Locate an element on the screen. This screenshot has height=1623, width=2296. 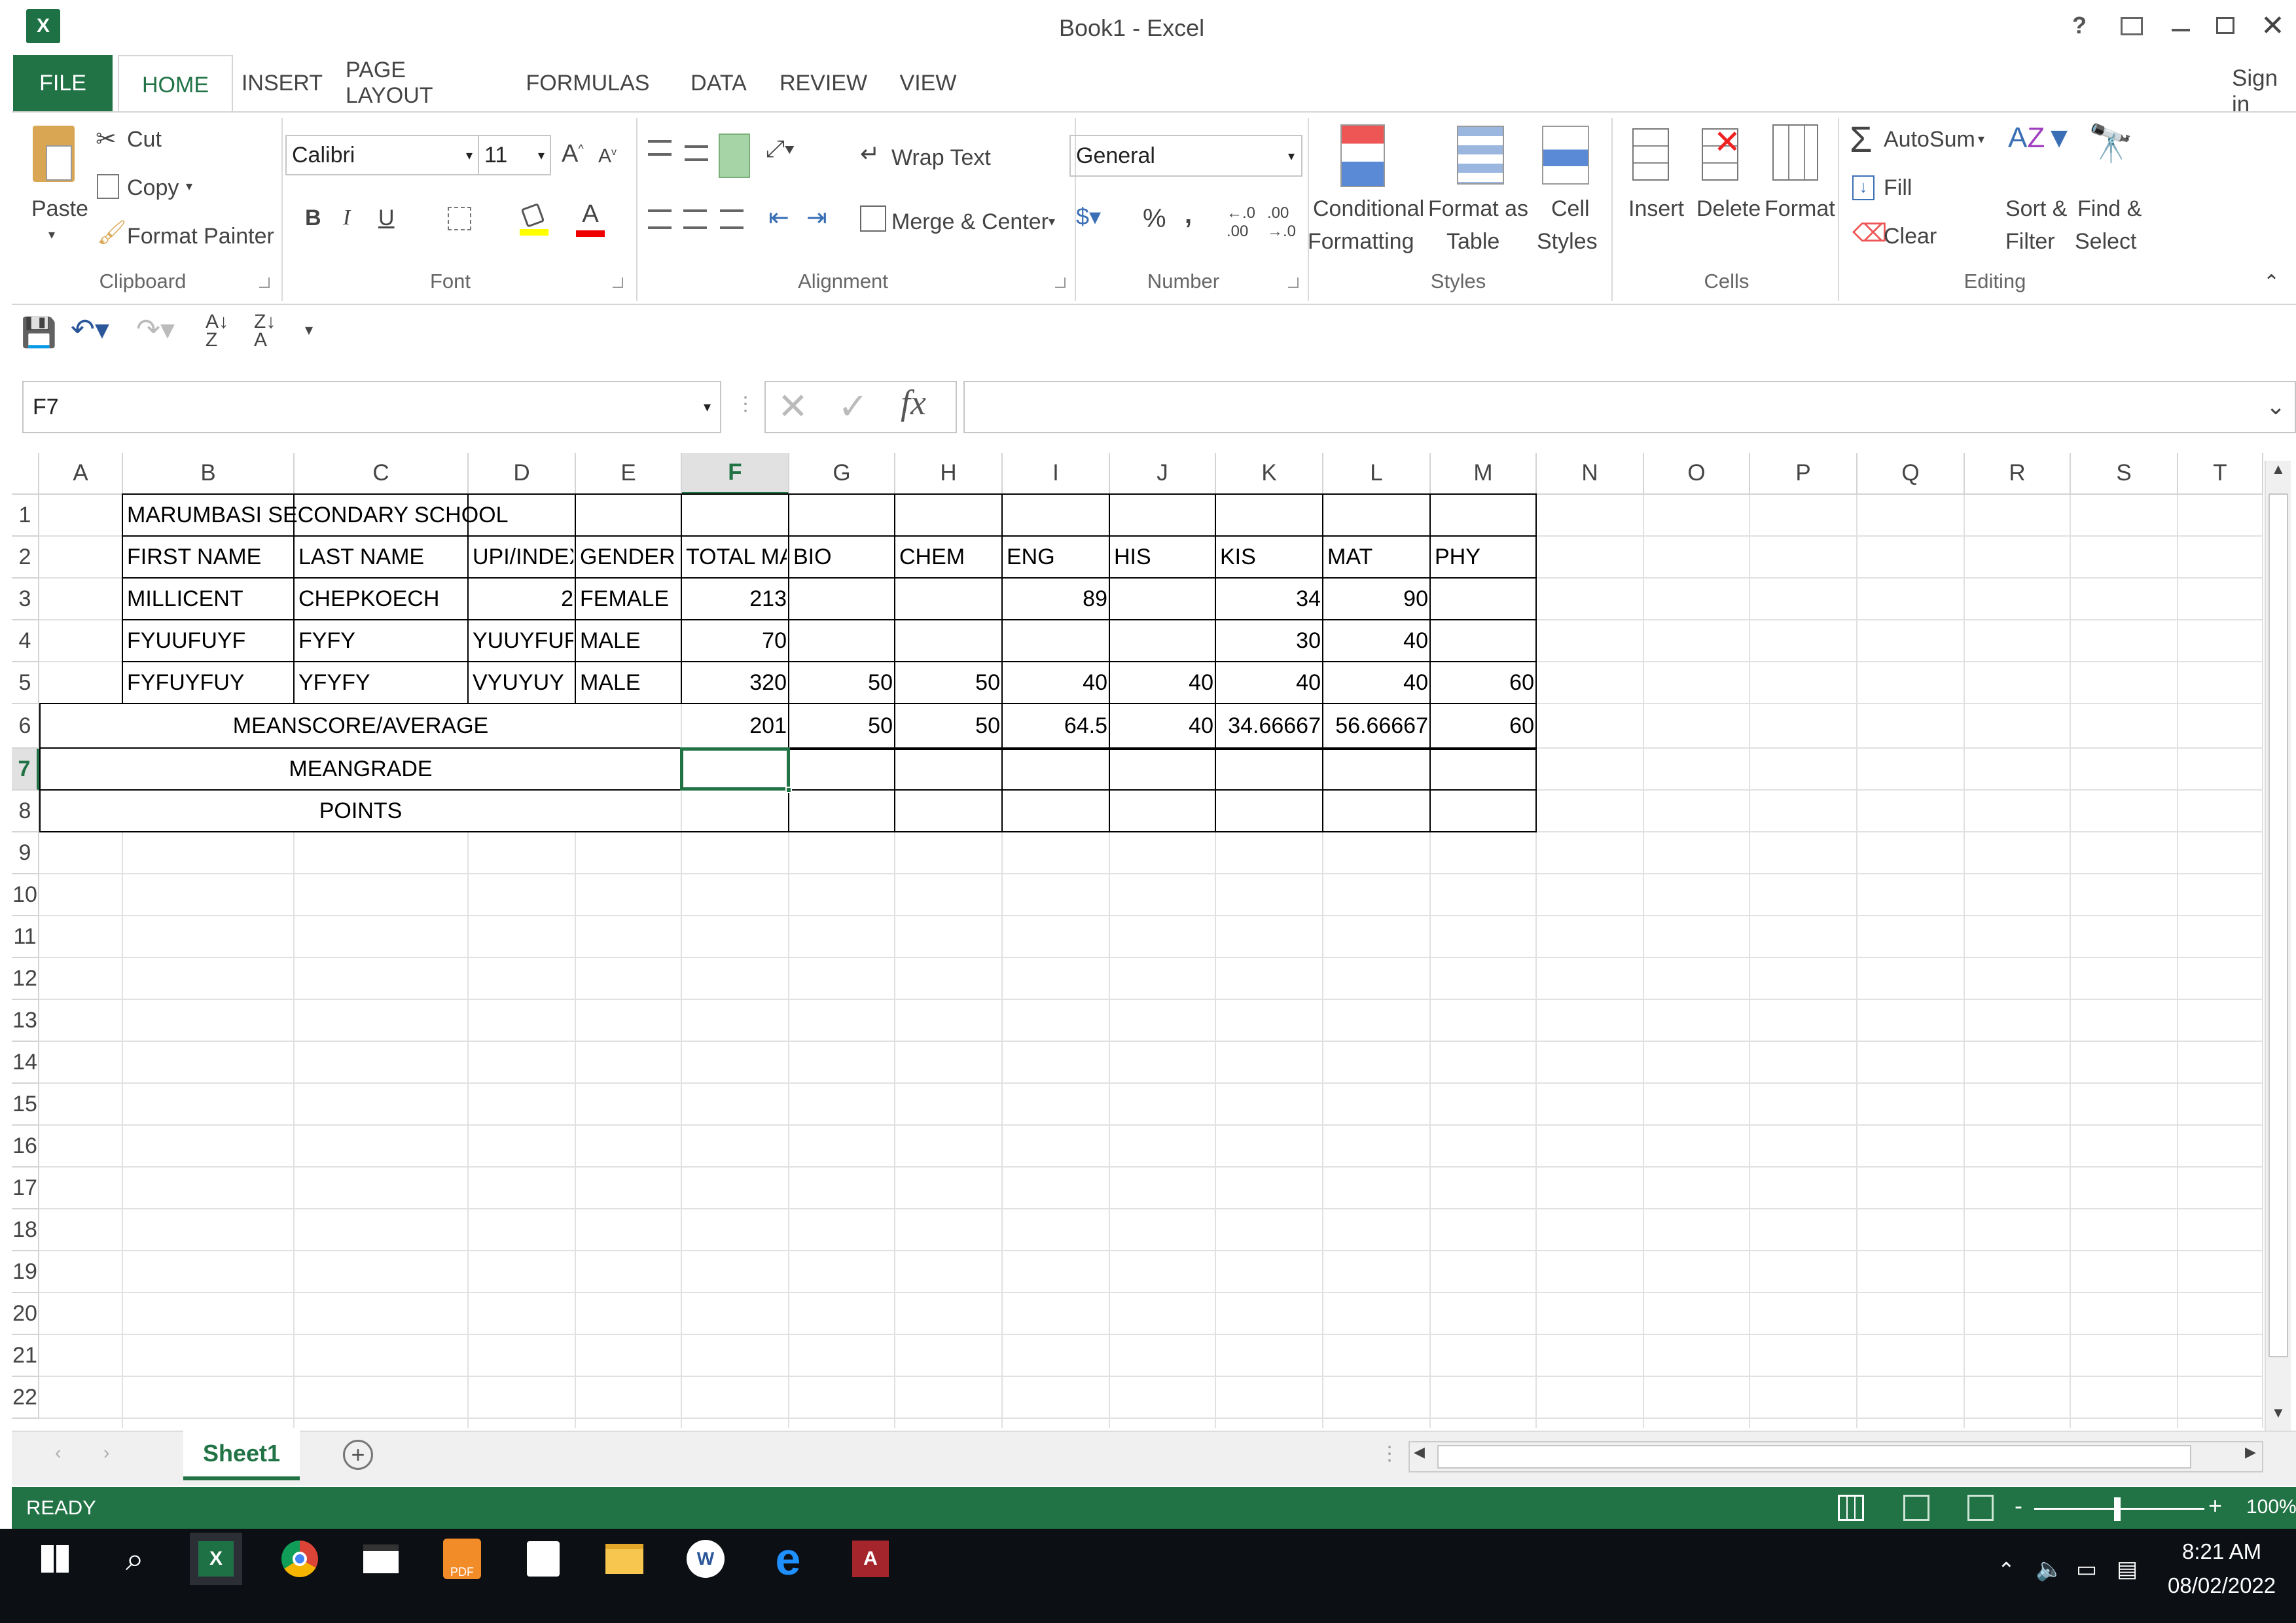
cell-a6-meanscore-label: MEANSCORE/AVERAGE is located at coordinates (361, 725).